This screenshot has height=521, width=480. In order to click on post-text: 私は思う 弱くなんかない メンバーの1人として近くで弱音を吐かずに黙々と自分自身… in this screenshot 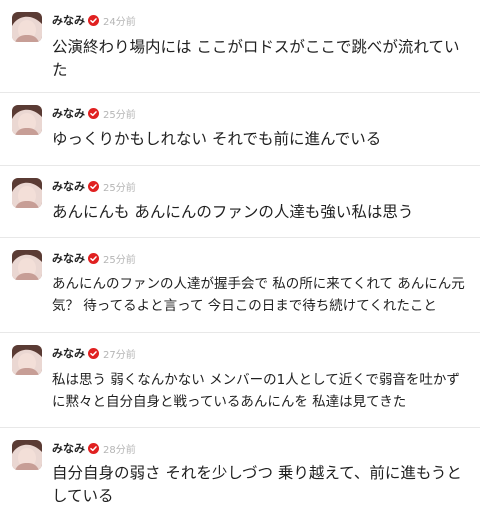, I will do `click(256, 391)`.